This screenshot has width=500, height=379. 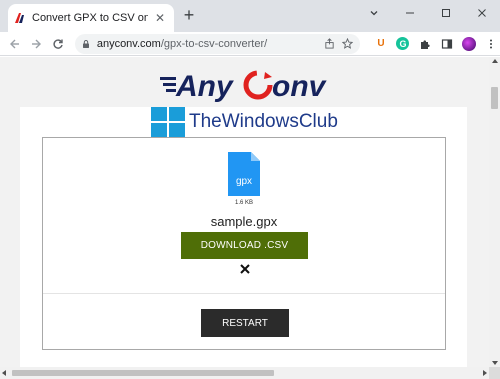 What do you see at coordinates (244, 174) in the screenshot?
I see `gpx-file-icon: gpx` at bounding box center [244, 174].